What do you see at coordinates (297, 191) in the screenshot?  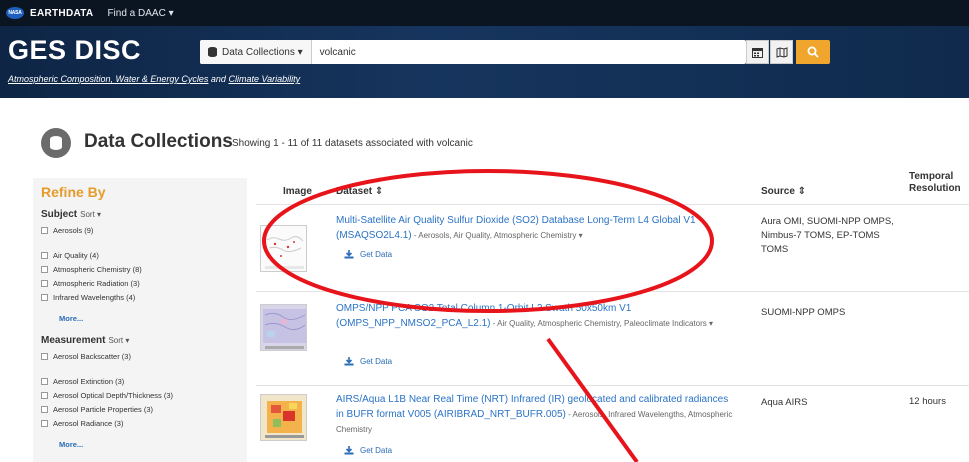 I see `column-header-image: Image` at bounding box center [297, 191].